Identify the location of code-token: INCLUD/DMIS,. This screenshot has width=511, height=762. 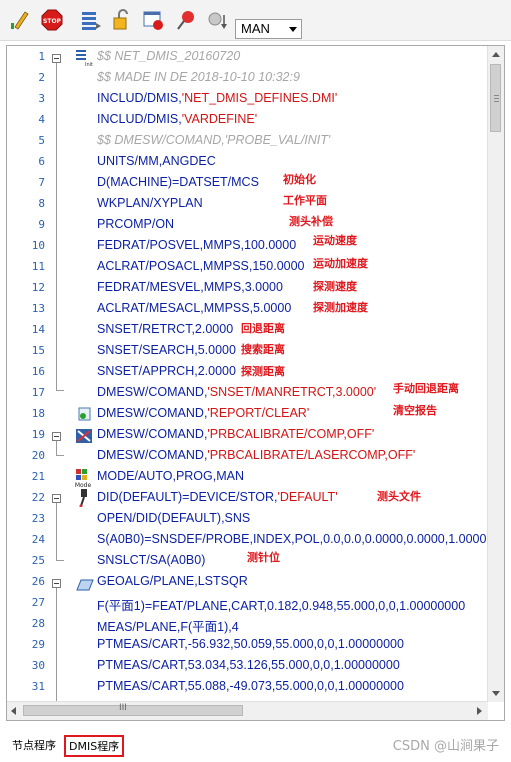
(139, 98).